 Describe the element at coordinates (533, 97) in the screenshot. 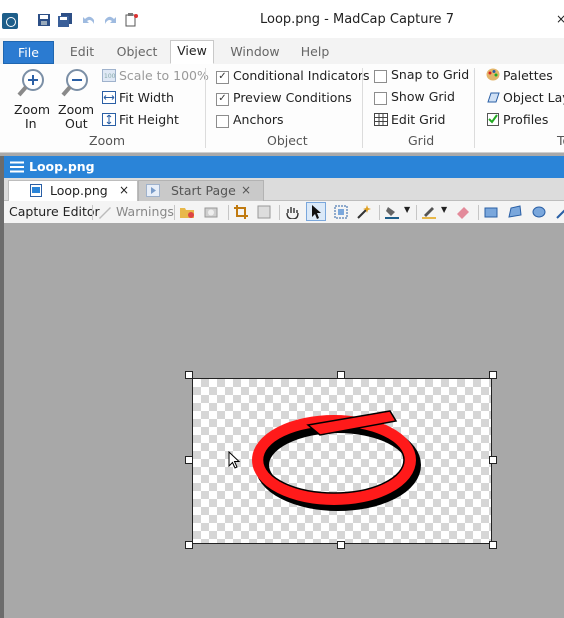

I see `object-layer-button: Object Layer` at that location.